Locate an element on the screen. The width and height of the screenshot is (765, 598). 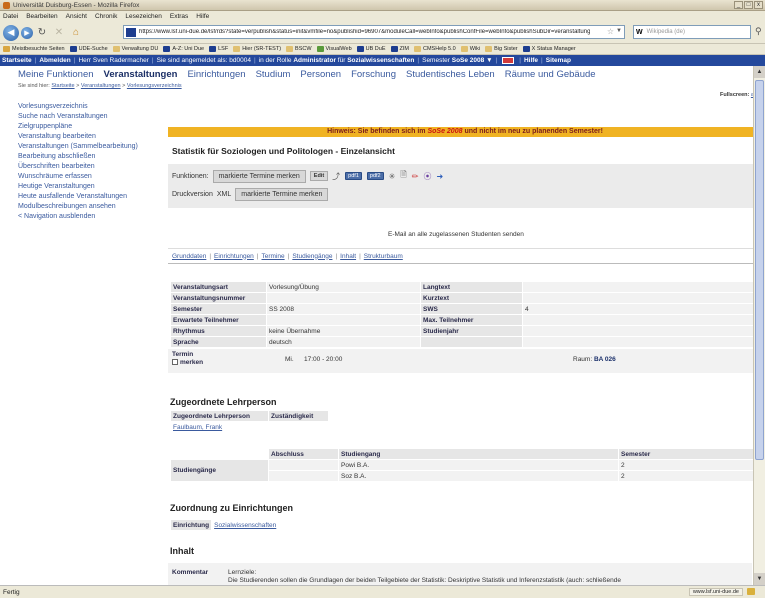
bookmark-item: A-Z: Uni Due is located at coordinates (183, 49).